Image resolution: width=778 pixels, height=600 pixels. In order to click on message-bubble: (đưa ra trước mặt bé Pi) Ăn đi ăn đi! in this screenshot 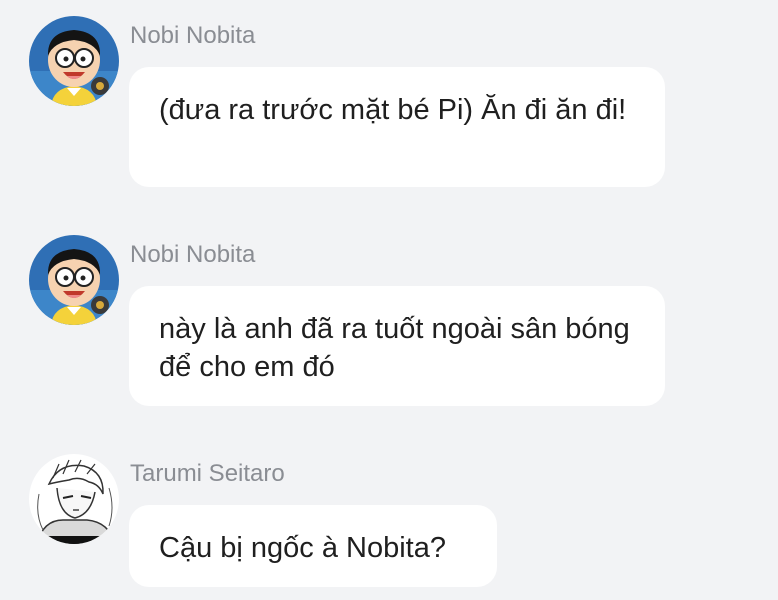, I will do `click(397, 127)`.